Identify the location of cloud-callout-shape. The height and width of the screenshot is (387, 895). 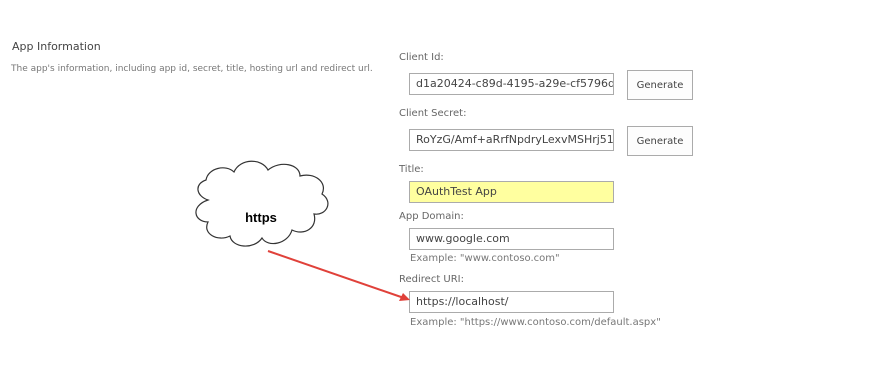
(262, 203).